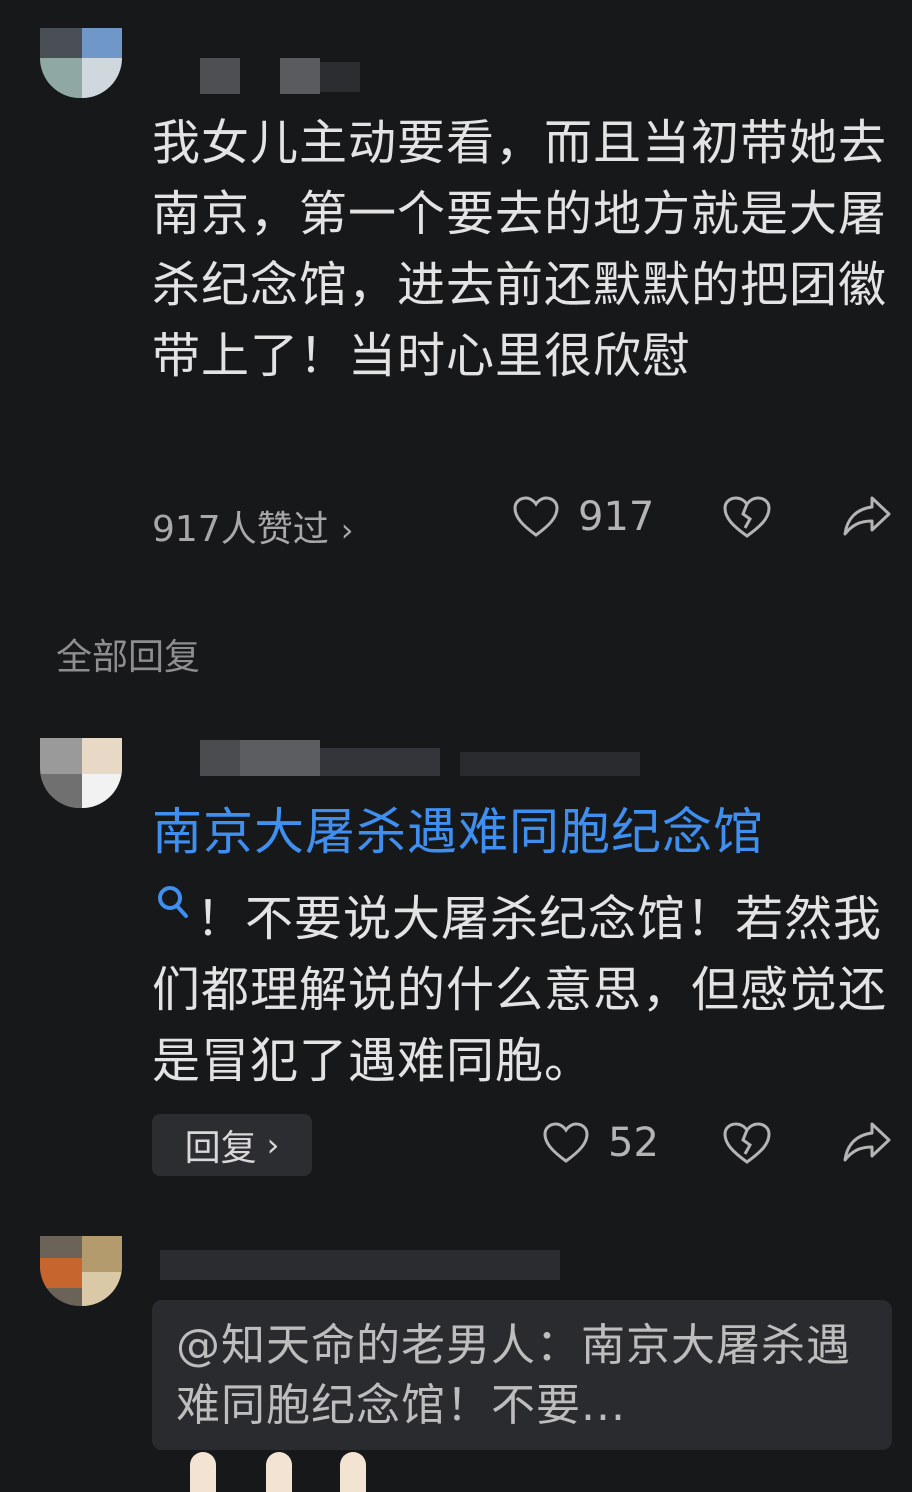 The image size is (912, 1492). I want to click on likes-summary-link: 917人赞过 ›, so click(253, 526).